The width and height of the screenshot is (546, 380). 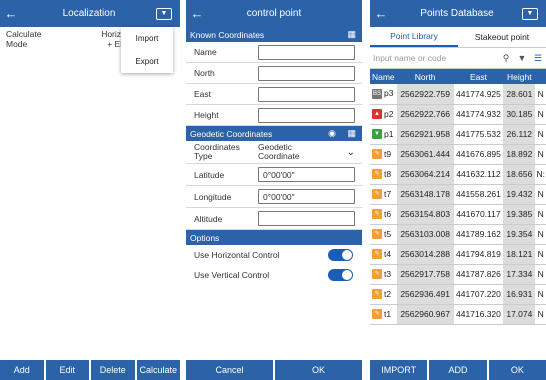 I want to click on edit-button: Edit, so click(x=67, y=370).